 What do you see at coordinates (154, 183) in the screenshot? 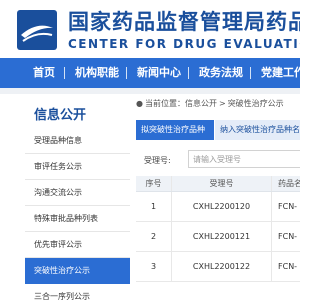
I see `column-header-index: 序号` at bounding box center [154, 183].